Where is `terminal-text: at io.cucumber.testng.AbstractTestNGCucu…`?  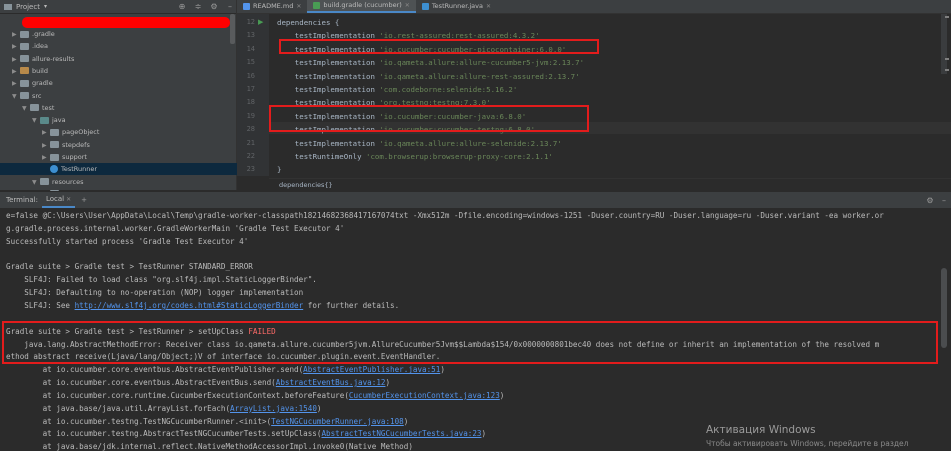
terminal-text: at io.cucumber.testng.AbstractTestNGCucu… is located at coordinates (164, 434).